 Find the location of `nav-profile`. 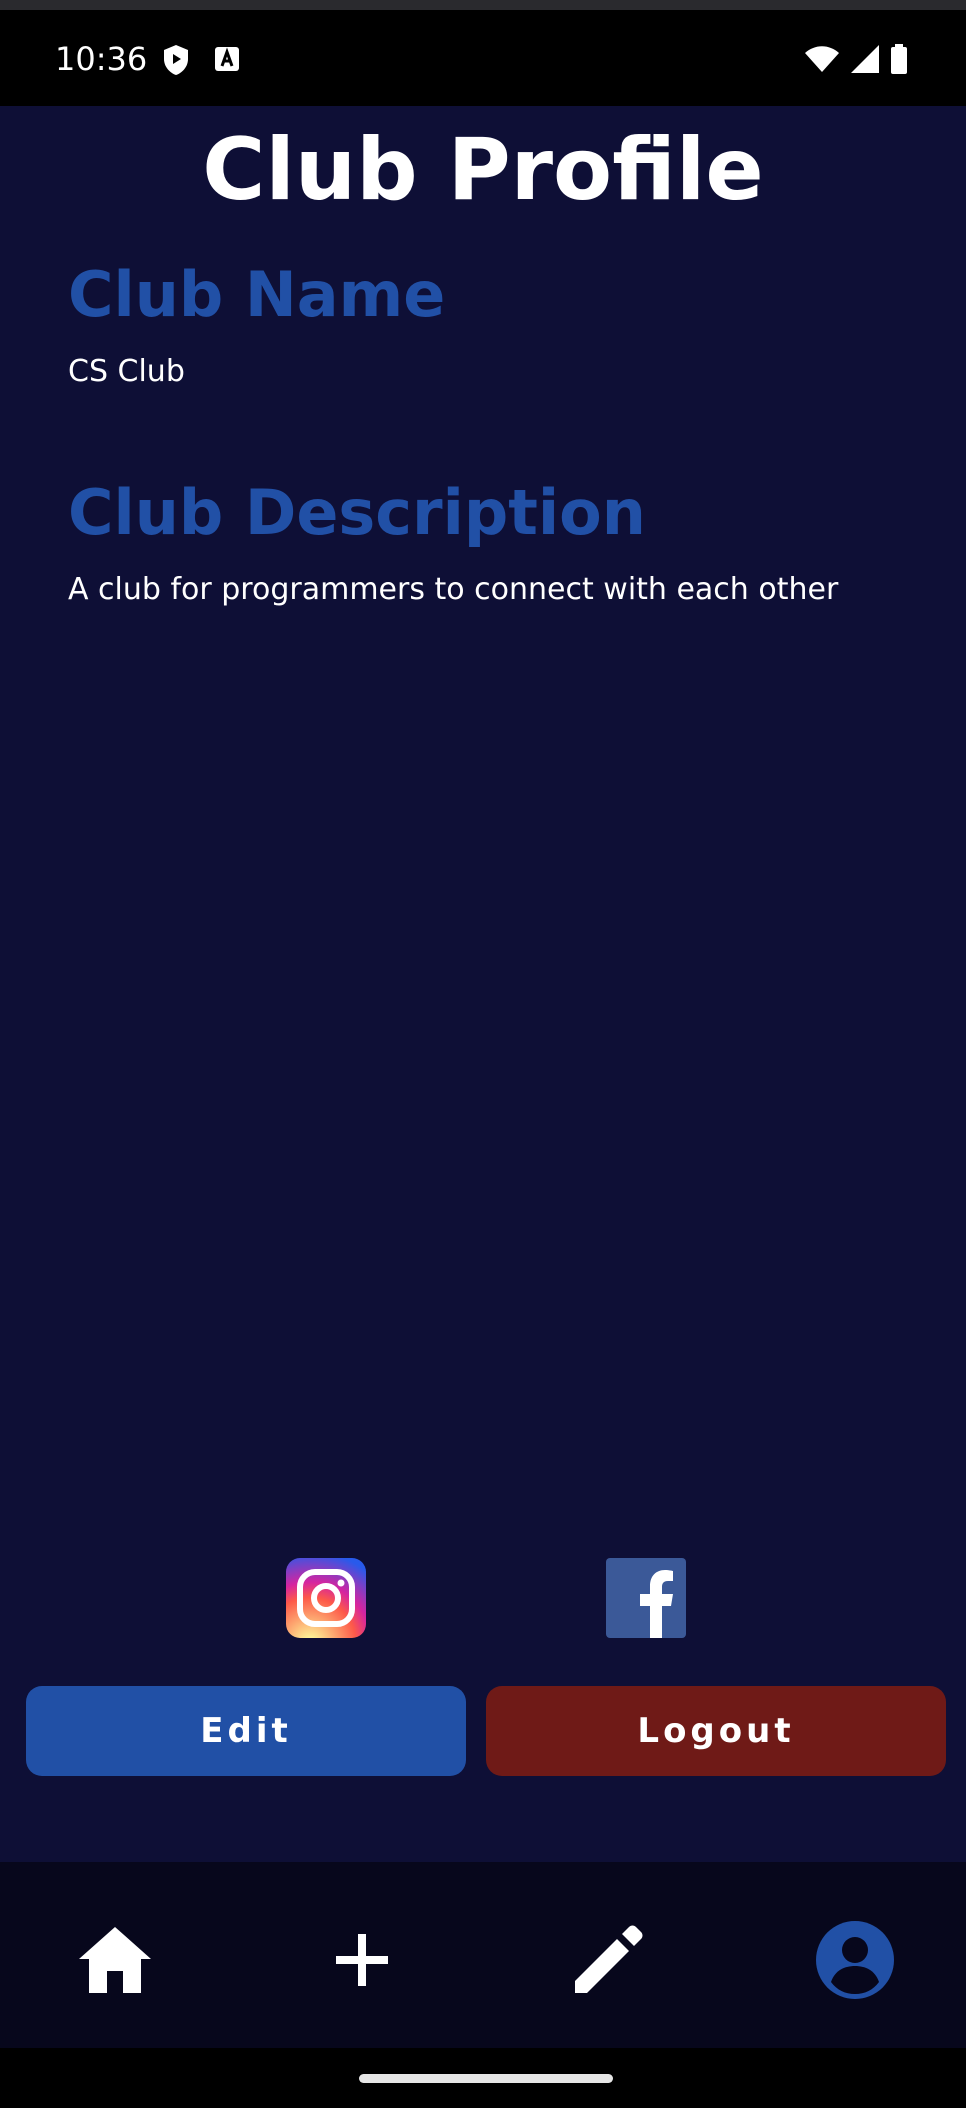

nav-profile is located at coordinates (855, 1962).